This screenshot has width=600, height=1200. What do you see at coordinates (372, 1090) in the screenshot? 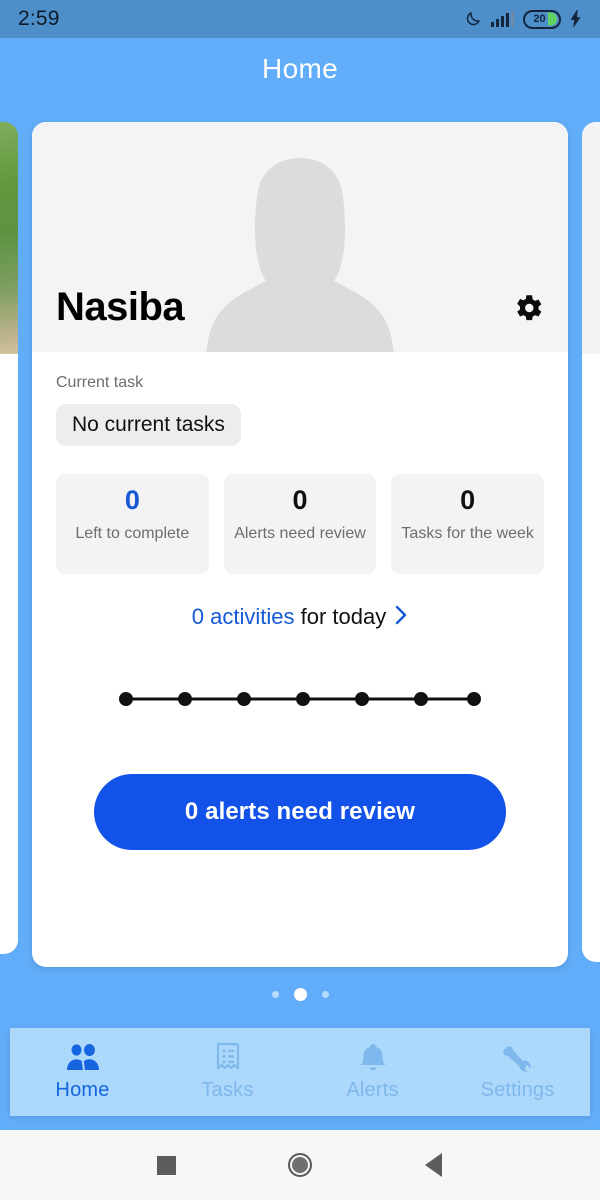
I see `nav-label: Alerts` at bounding box center [372, 1090].